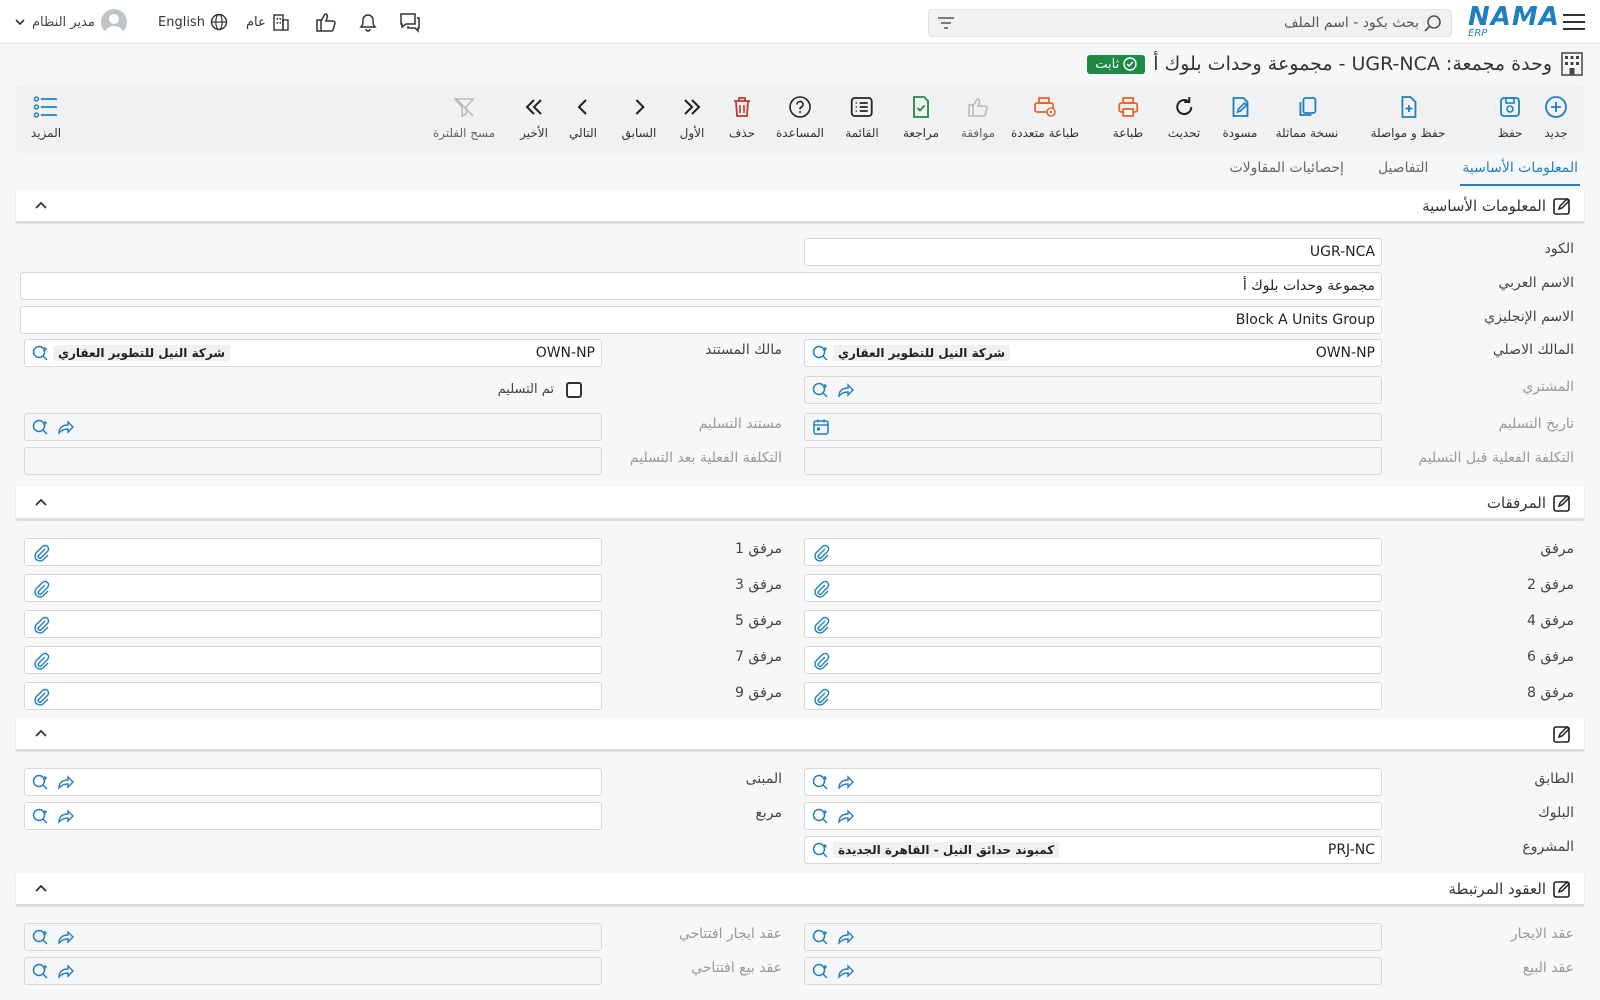 The width and height of the screenshot is (1600, 1000). Describe the element at coordinates (639, 116) in the screenshot. I see `previous-button: السابق` at that location.